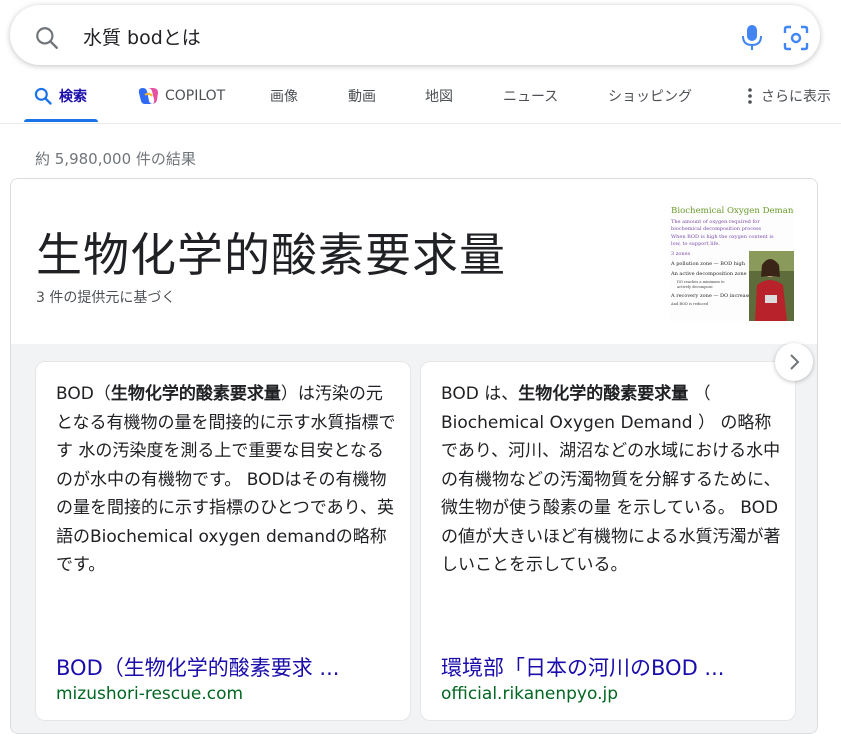 The image size is (841, 736). I want to click on search-tabs: 検索 COPILOT 画像 動画 地図 ニュース ショッピング さらに表示, so click(420, 101).